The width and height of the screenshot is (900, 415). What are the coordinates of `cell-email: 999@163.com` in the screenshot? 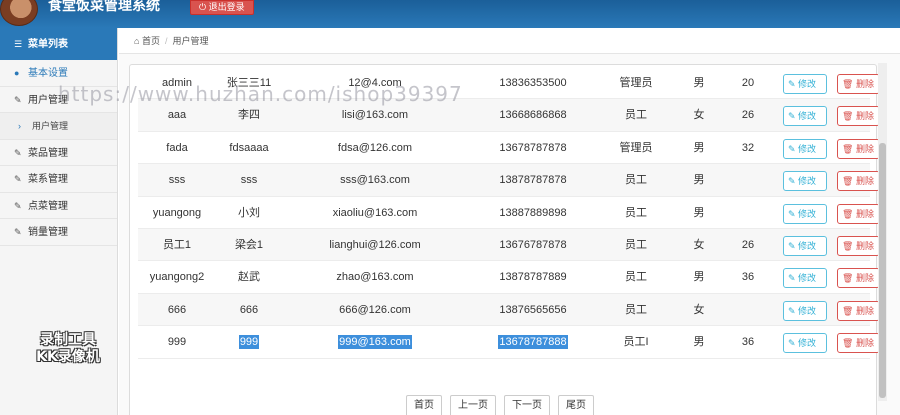 It's located at (375, 342).